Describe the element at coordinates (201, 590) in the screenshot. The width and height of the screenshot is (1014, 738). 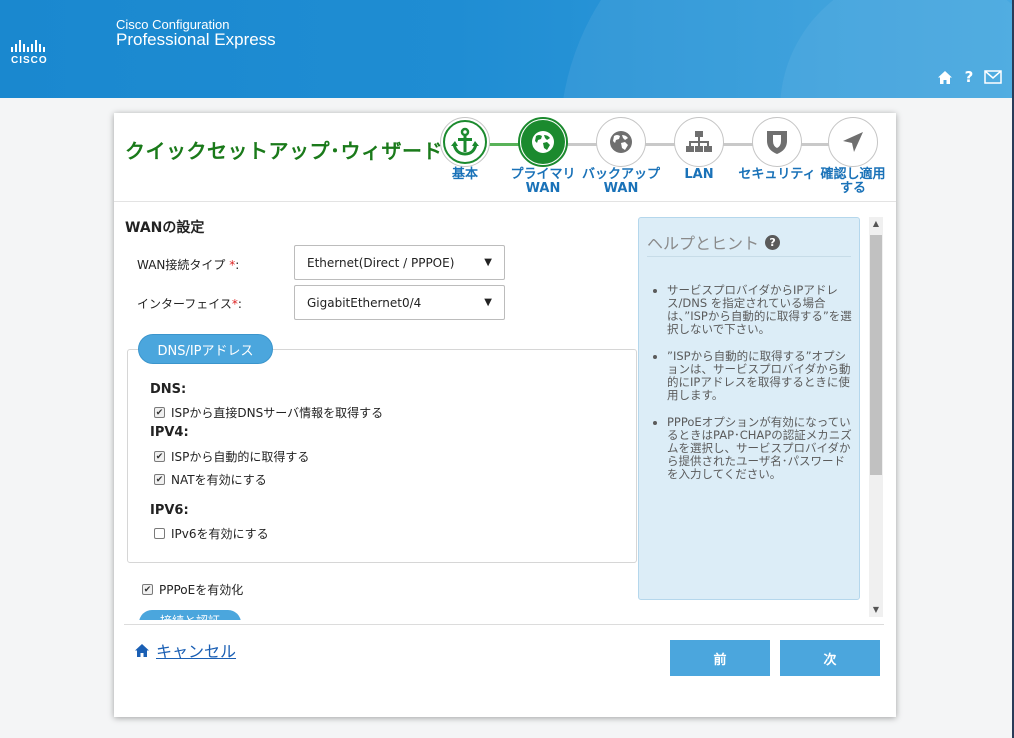
I see `pppoe-label: PPPoEを有効化` at that location.